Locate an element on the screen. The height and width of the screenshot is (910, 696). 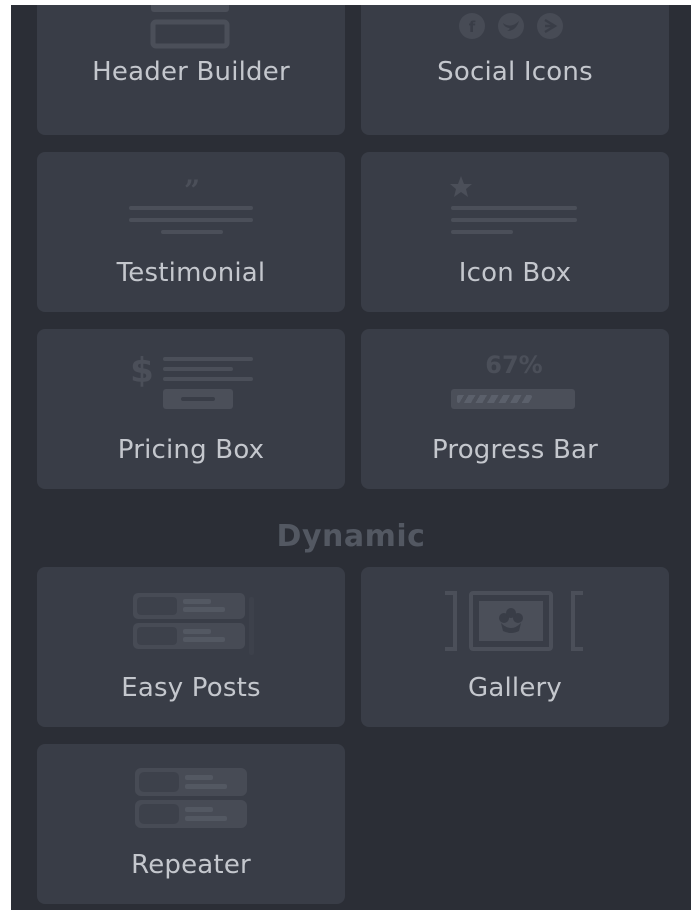
widget-label-gallery: Gallery is located at coordinates (515, 688).